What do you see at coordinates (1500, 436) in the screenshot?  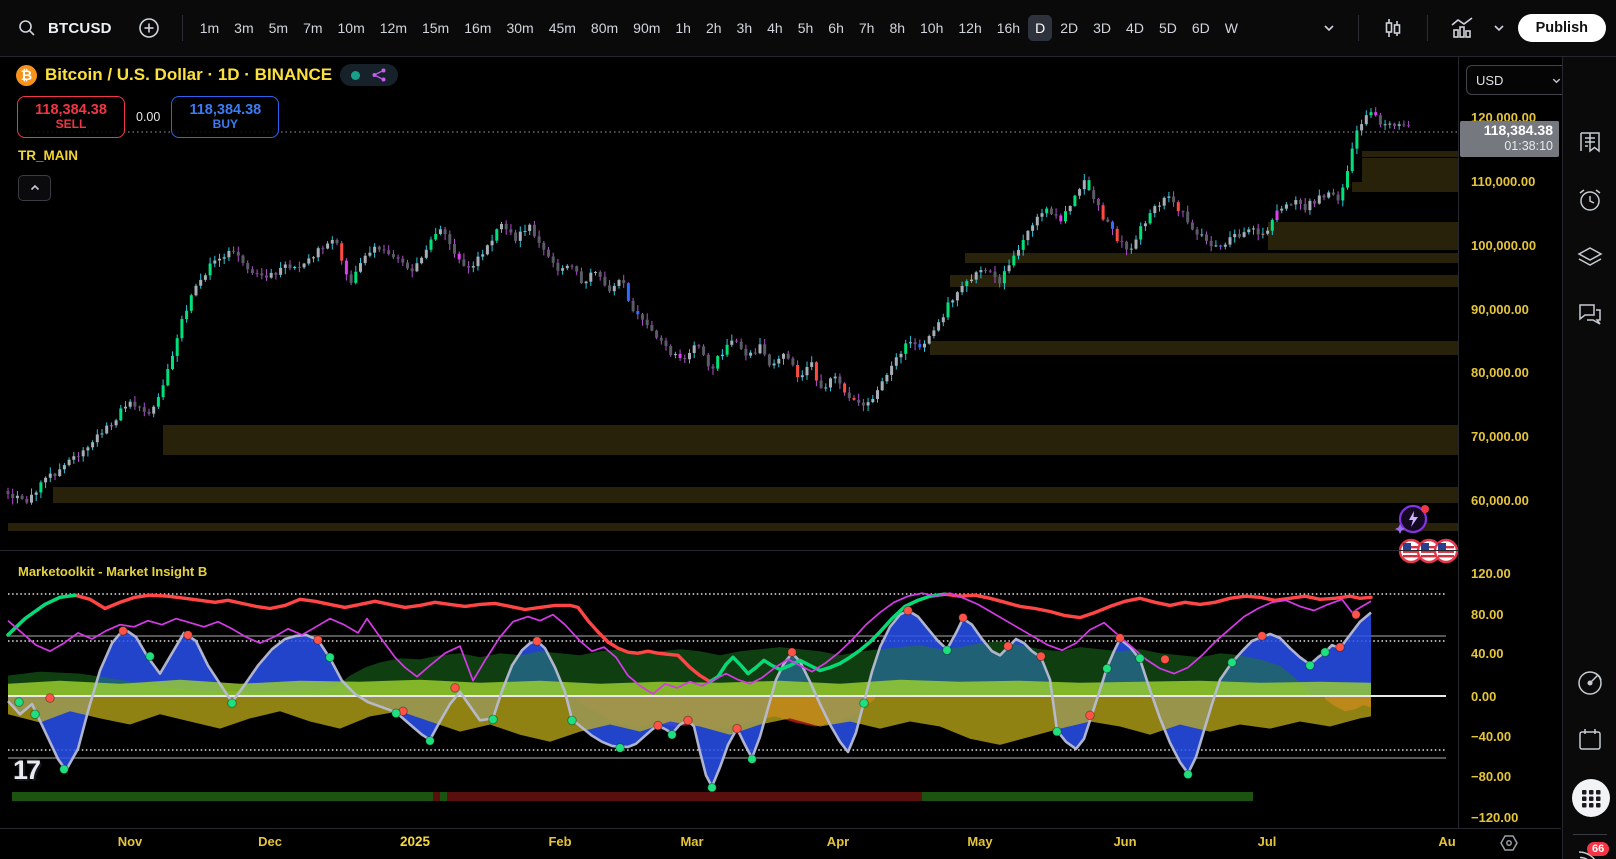 I see `price-axis-label: 70,000.00` at bounding box center [1500, 436].